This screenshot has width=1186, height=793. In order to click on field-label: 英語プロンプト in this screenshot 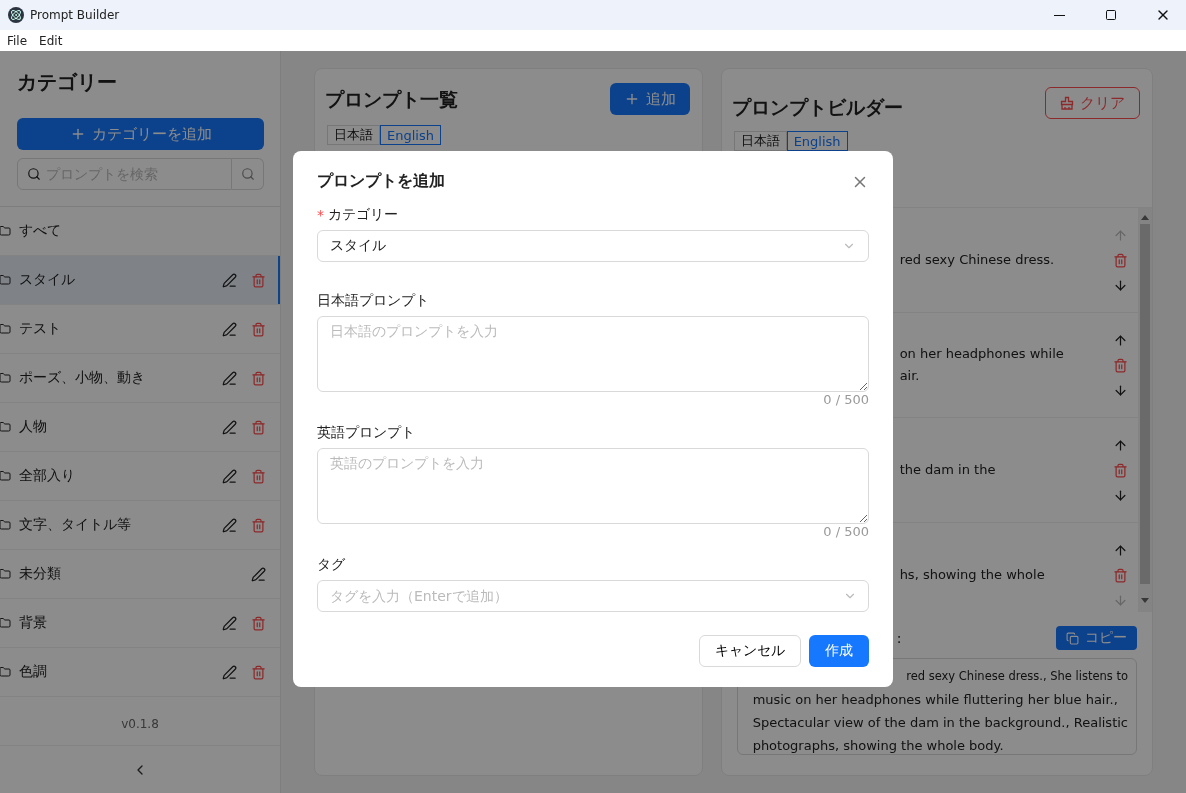, I will do `click(366, 433)`.